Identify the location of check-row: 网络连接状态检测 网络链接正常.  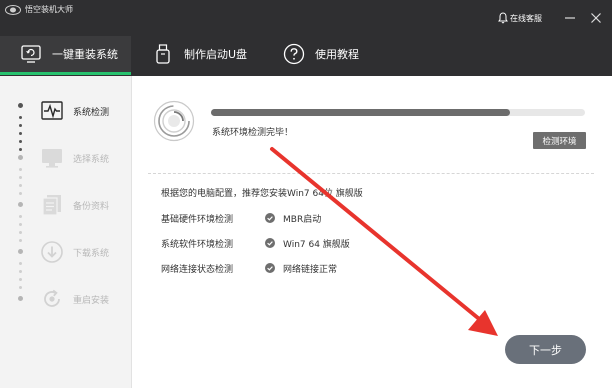
(249, 268).